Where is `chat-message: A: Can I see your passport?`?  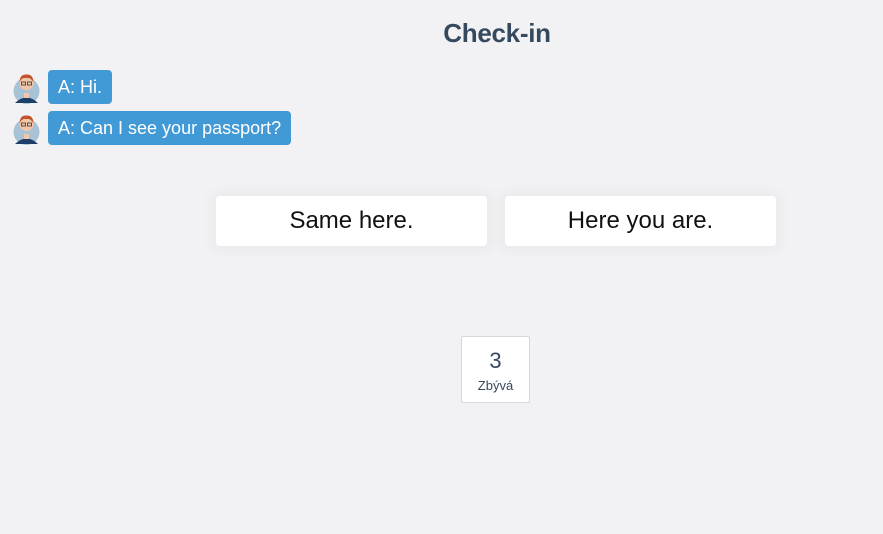
chat-message: A: Can I see your passport? is located at coordinates (152, 128).